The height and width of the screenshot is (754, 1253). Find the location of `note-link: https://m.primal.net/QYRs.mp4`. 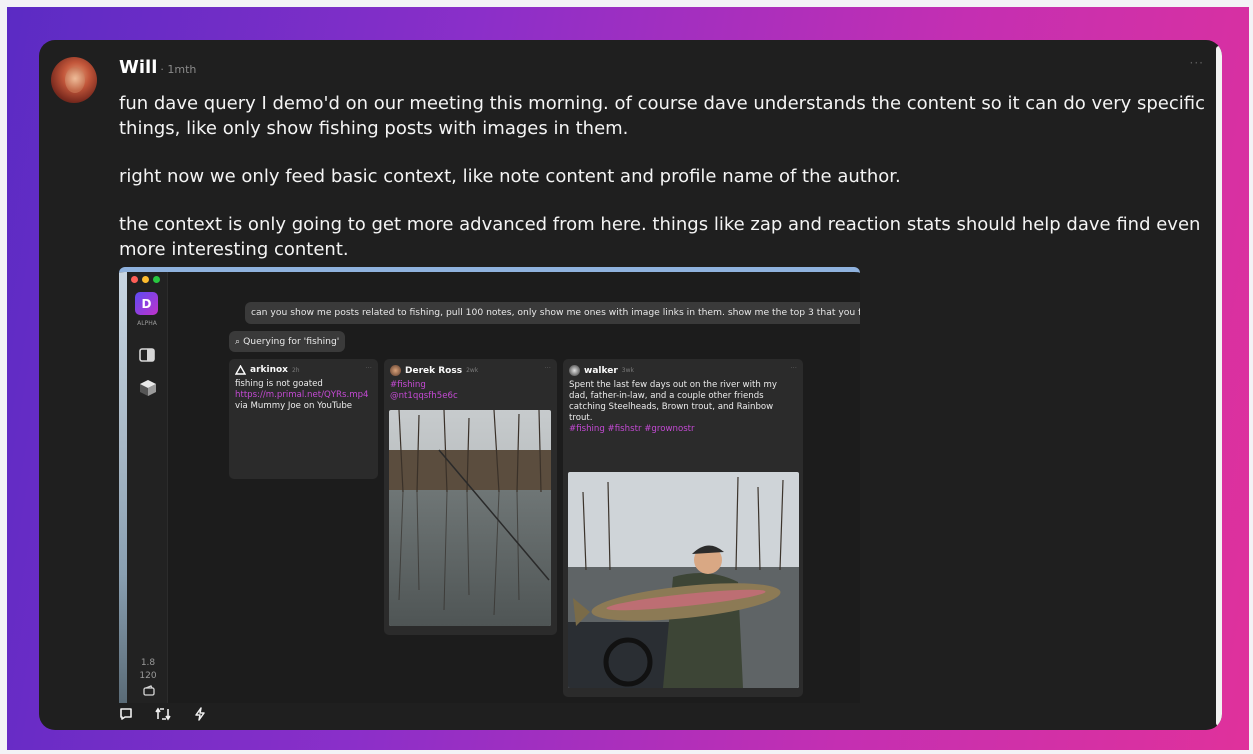

note-link: https://m.primal.net/QYRs.mp4 is located at coordinates (303, 395).